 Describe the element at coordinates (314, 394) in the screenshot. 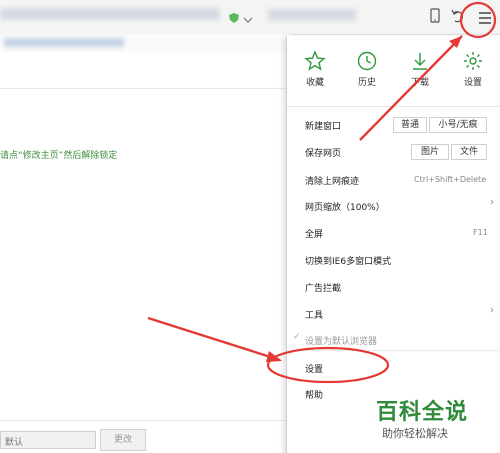

I see `menu-item-help: 帮助` at that location.